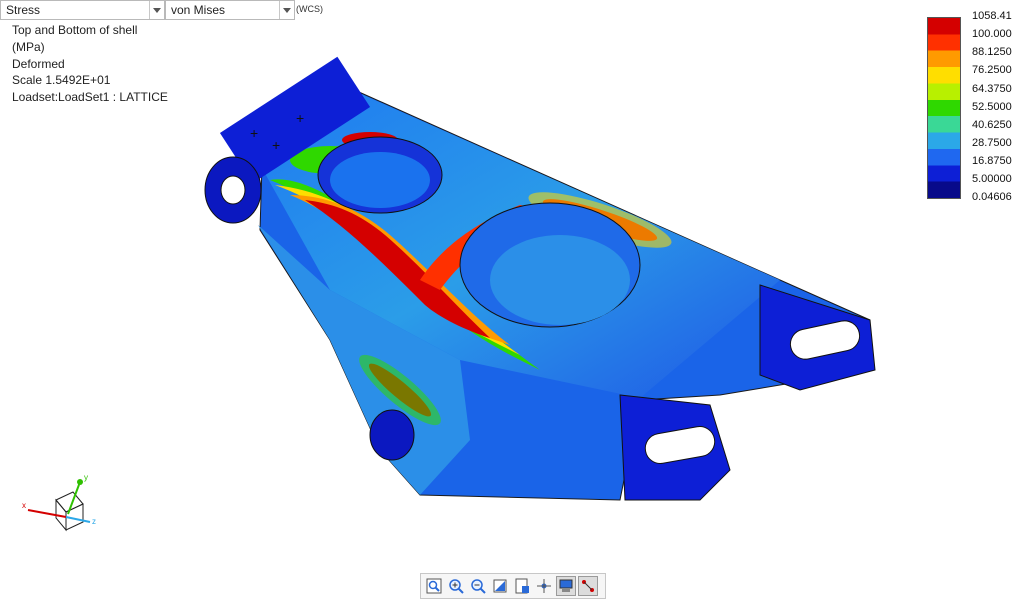  I want to click on fringe-legend-bar, so click(944, 108).